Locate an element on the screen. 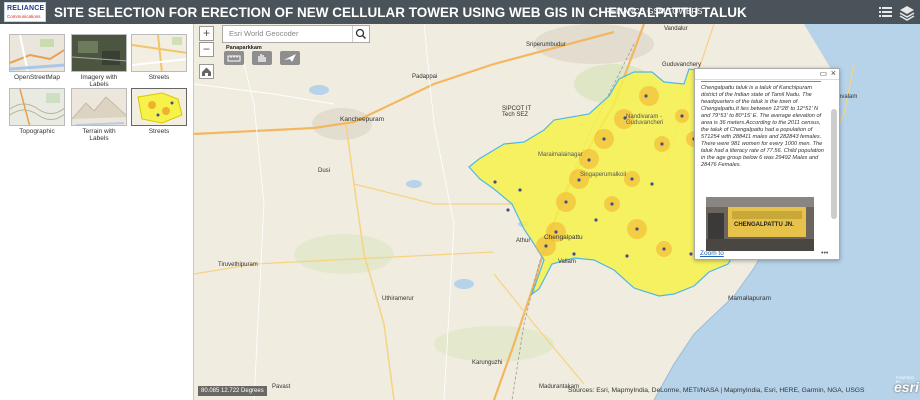 The height and width of the screenshot is (400, 920). place-label: Chengalpattu is located at coordinates (563, 237).